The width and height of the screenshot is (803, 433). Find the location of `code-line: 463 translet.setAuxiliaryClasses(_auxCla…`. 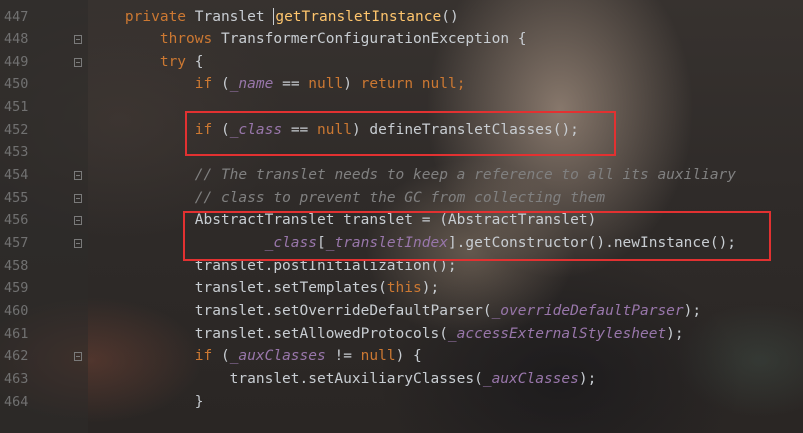

code-line: 463 translet.setAuxiliaryClasses(_auxCla… is located at coordinates (401, 379).